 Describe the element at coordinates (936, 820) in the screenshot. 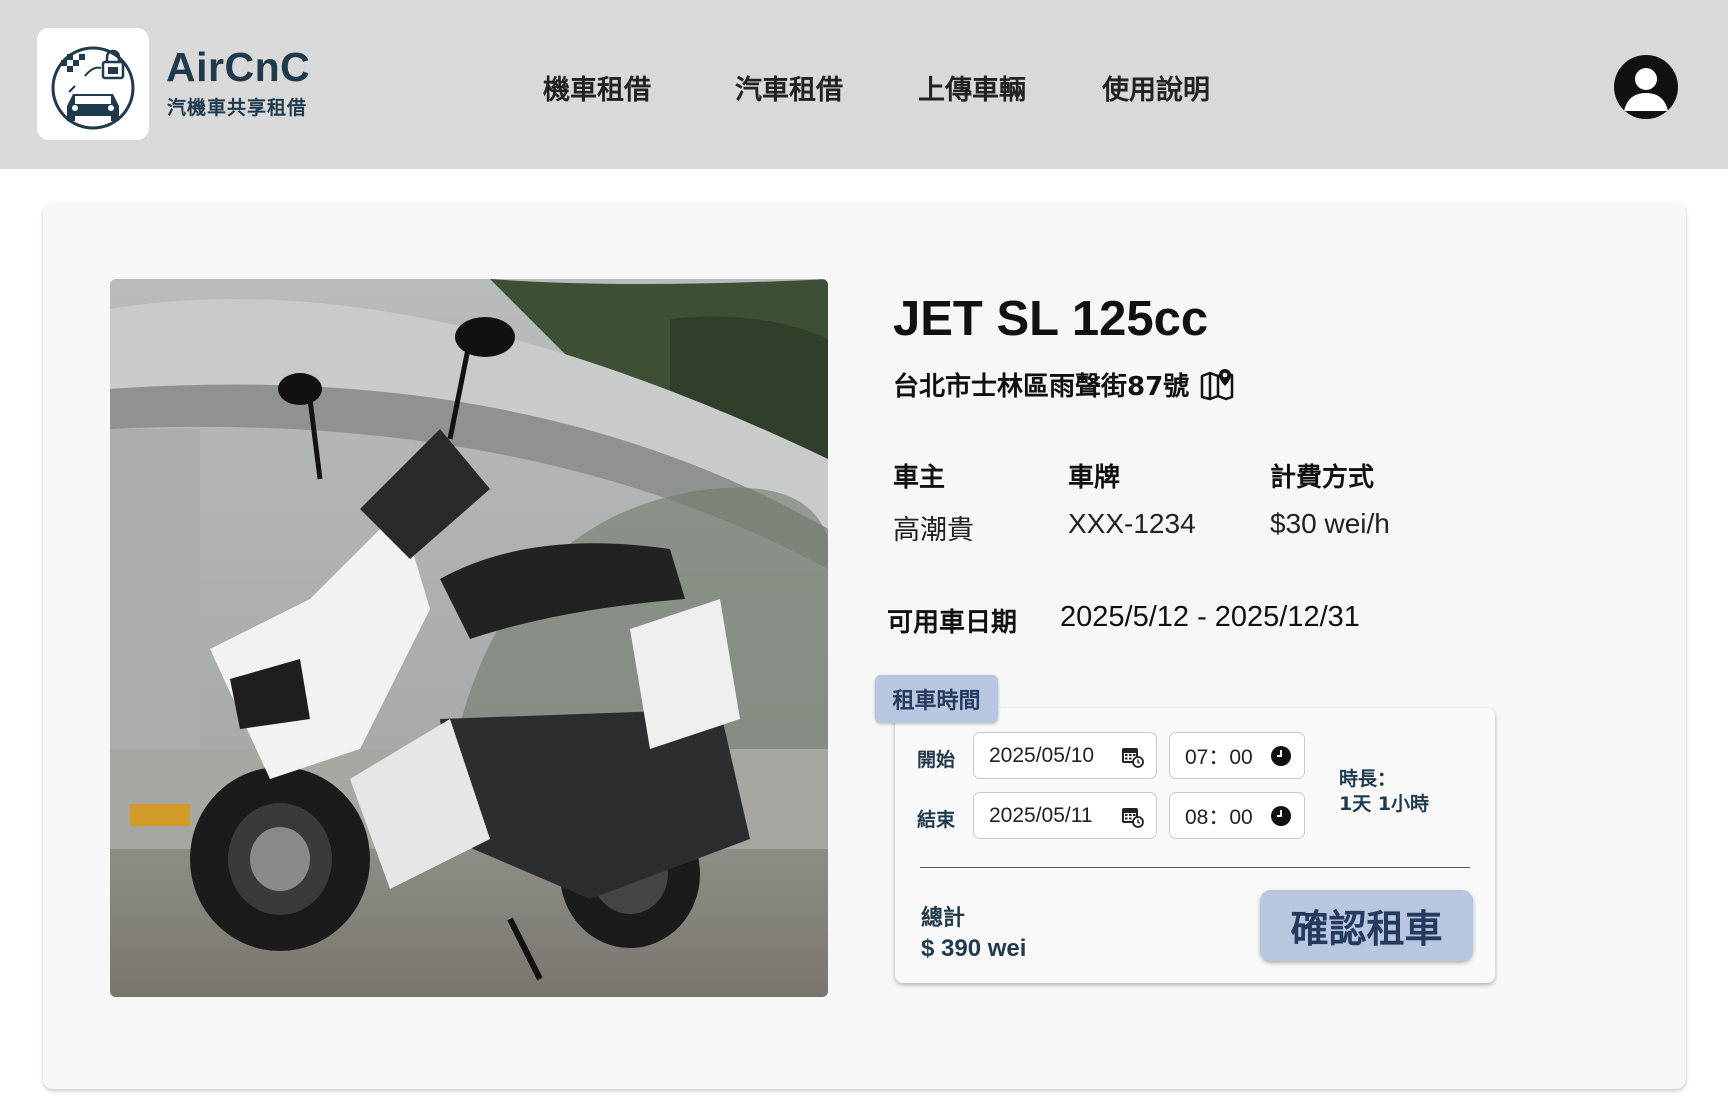

I see `end-label: 結束` at that location.